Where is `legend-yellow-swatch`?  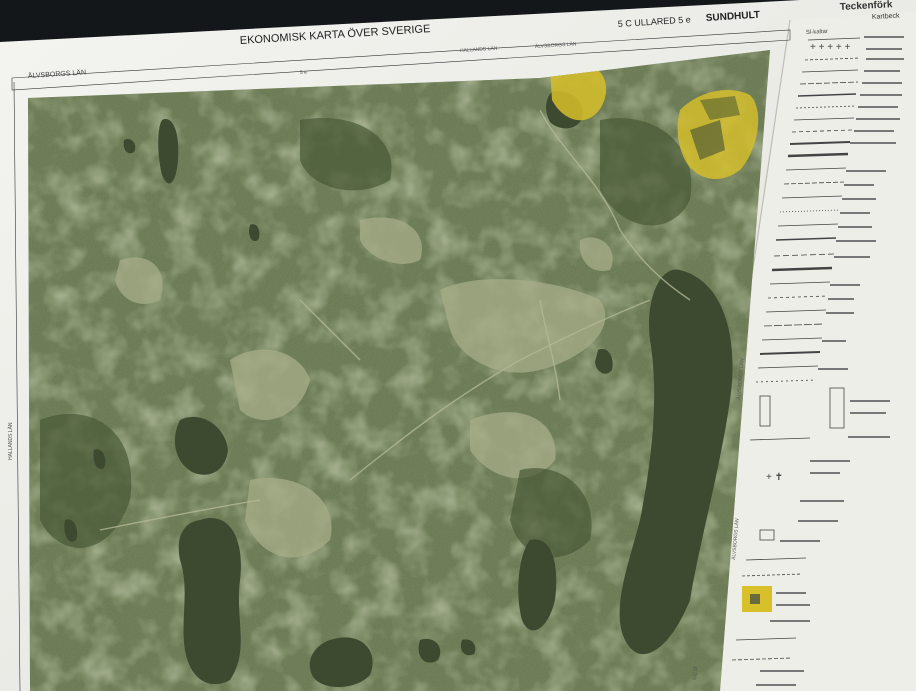 legend-yellow-swatch is located at coordinates (757, 599).